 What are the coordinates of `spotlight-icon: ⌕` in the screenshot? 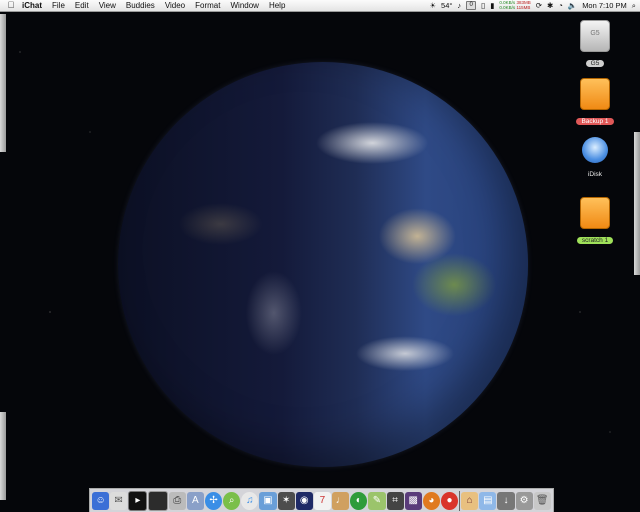 It's located at (634, 5).